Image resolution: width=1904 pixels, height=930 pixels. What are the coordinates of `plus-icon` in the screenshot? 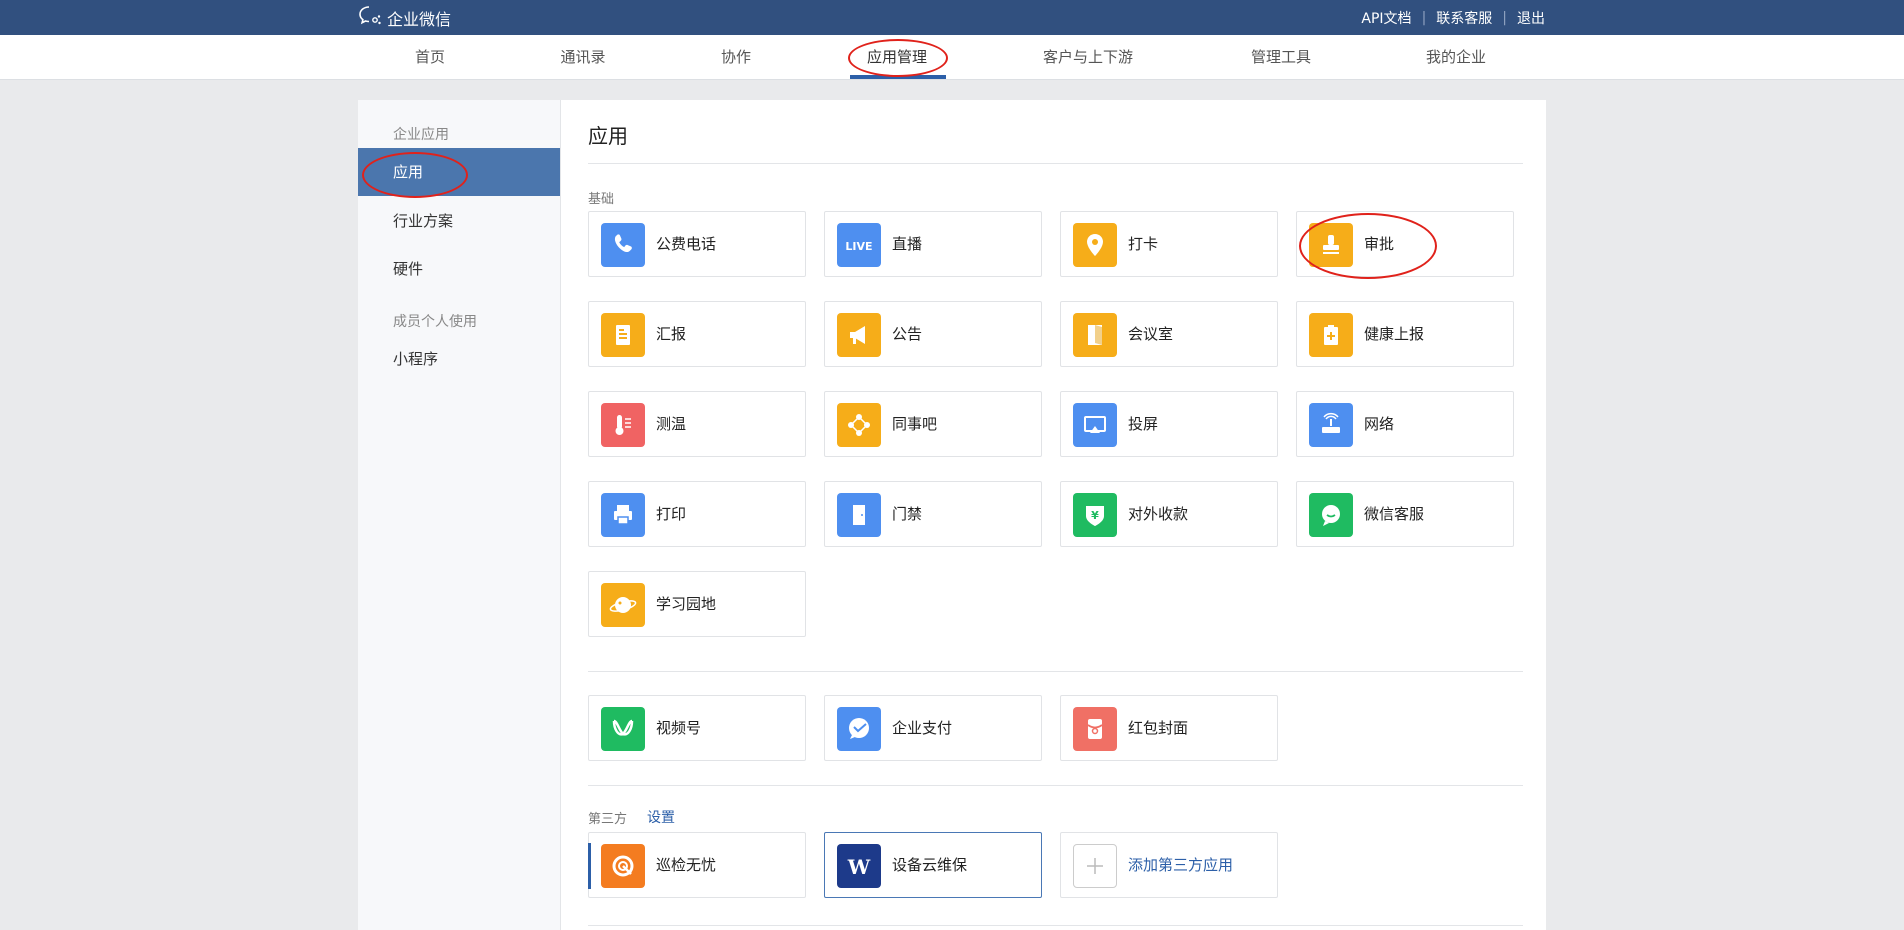 It's located at (1095, 866).